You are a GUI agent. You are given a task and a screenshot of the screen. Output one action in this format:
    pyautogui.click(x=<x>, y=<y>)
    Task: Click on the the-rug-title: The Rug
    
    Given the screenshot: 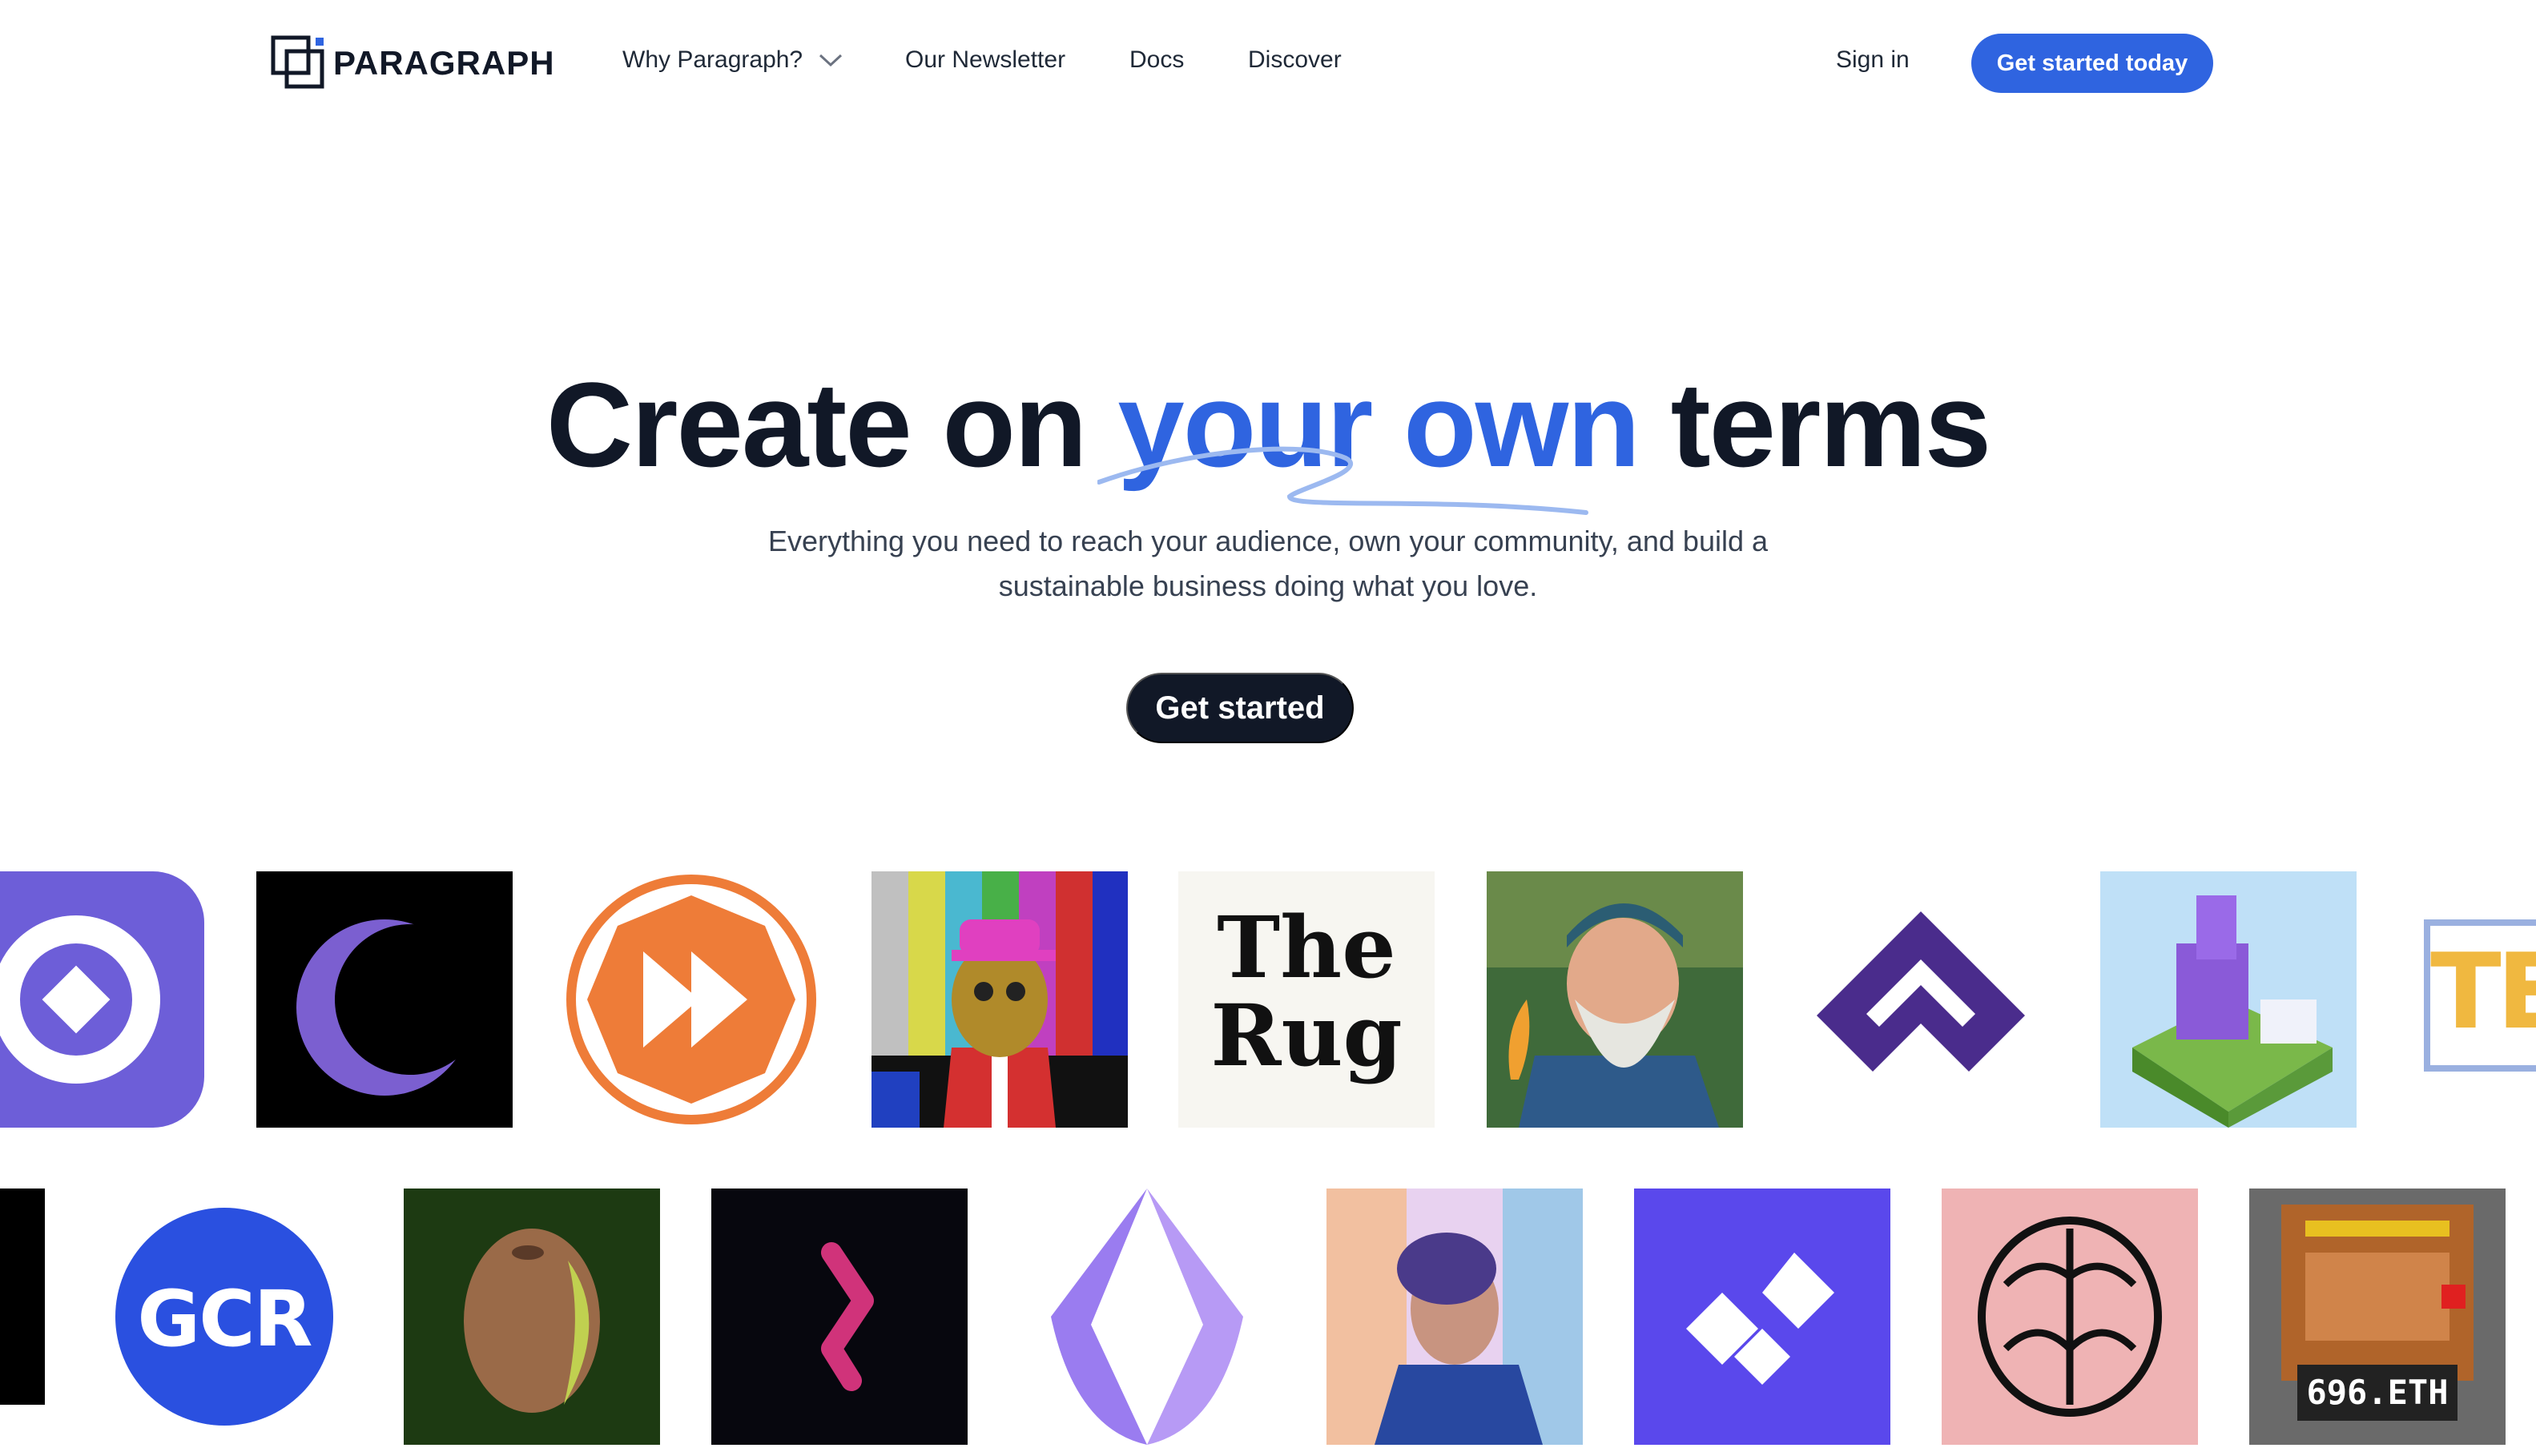 What is the action you would take?
    pyautogui.click(x=1306, y=991)
    